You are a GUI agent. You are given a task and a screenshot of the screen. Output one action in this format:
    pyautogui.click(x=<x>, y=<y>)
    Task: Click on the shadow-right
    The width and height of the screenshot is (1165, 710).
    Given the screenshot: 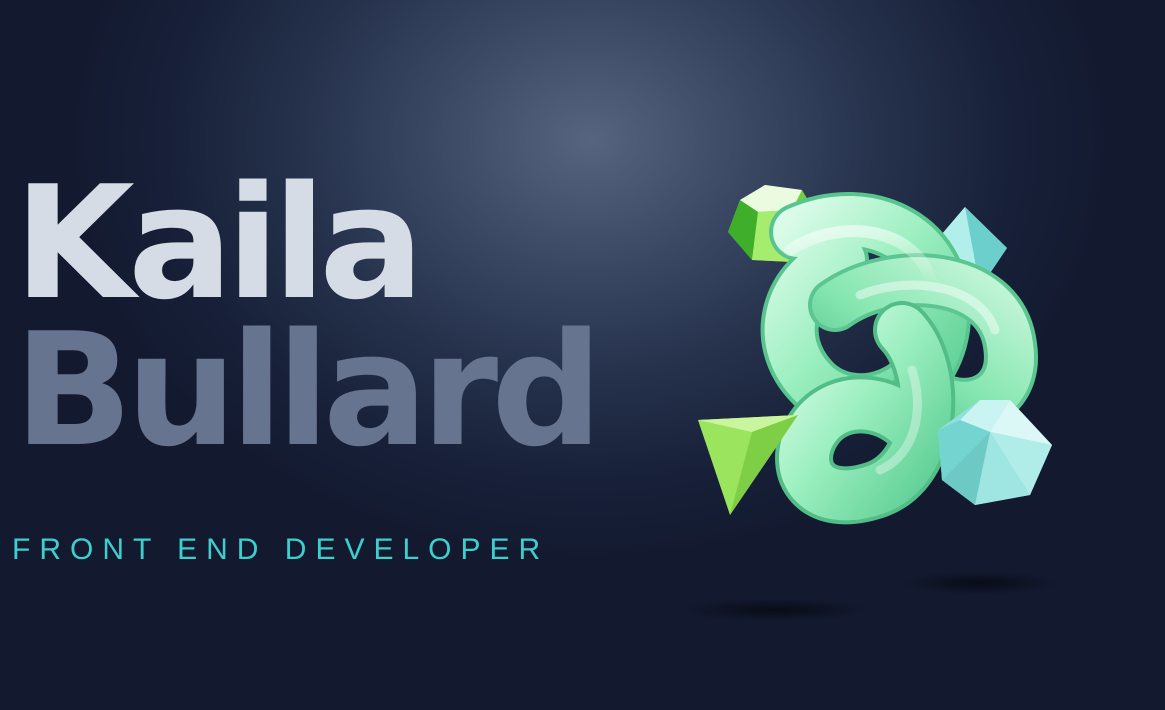 What is the action you would take?
    pyautogui.click(x=980, y=583)
    